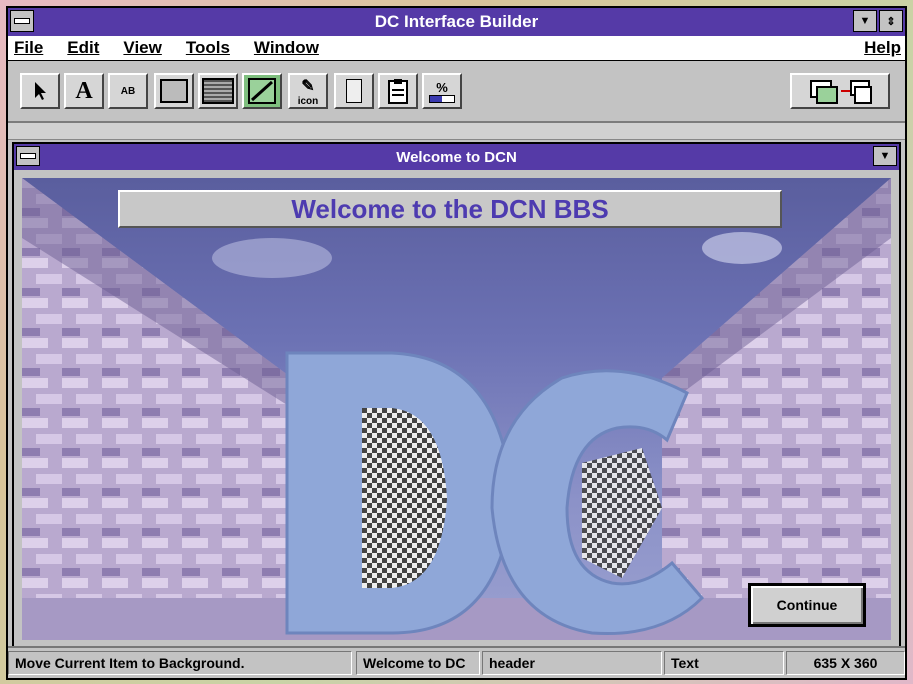  What do you see at coordinates (28, 156) in the screenshot?
I see `welcome-system-menu-button` at bounding box center [28, 156].